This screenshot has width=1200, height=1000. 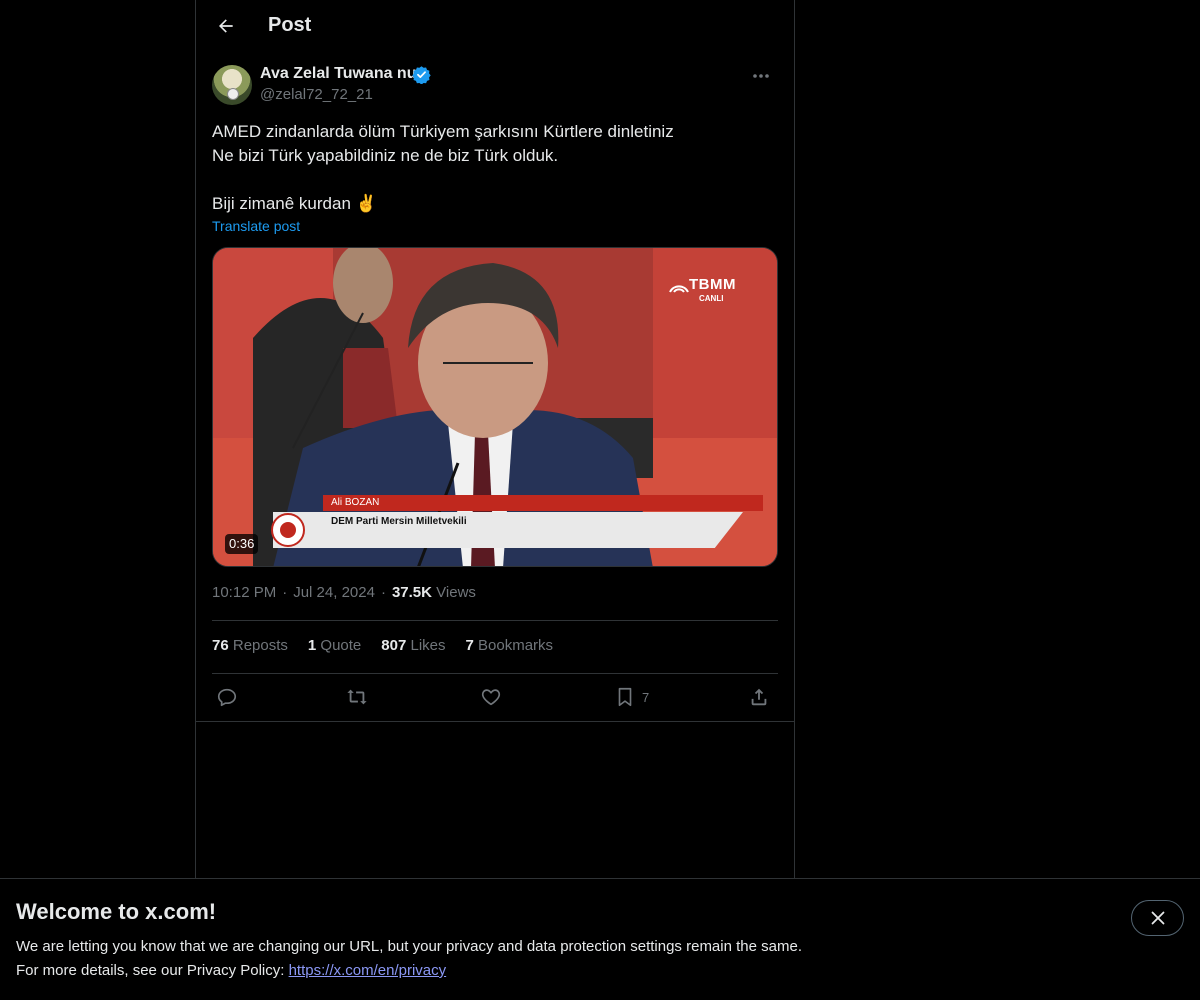 I want to click on verified-badge-icon, so click(x=421, y=74).